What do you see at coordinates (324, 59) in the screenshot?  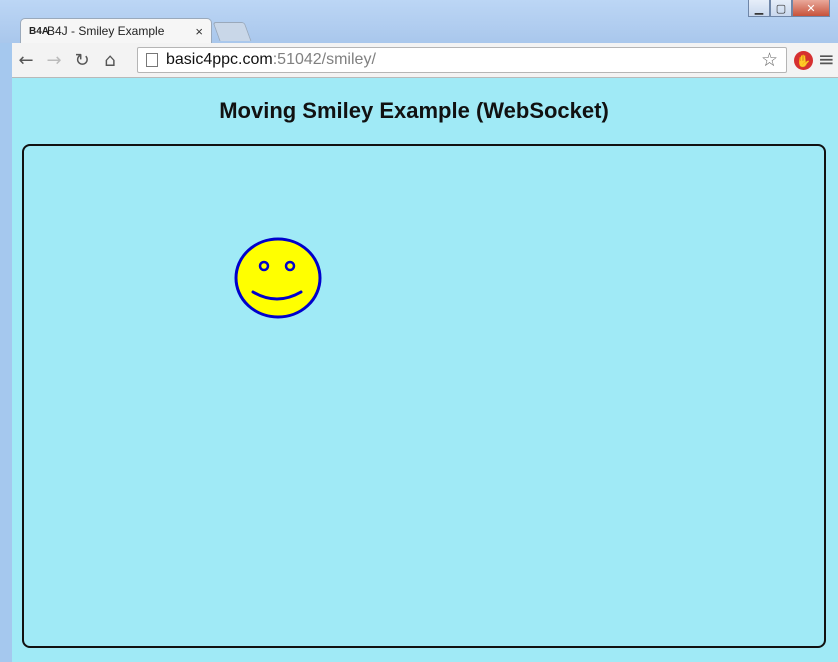 I see `url-path: :51042/smiley/` at bounding box center [324, 59].